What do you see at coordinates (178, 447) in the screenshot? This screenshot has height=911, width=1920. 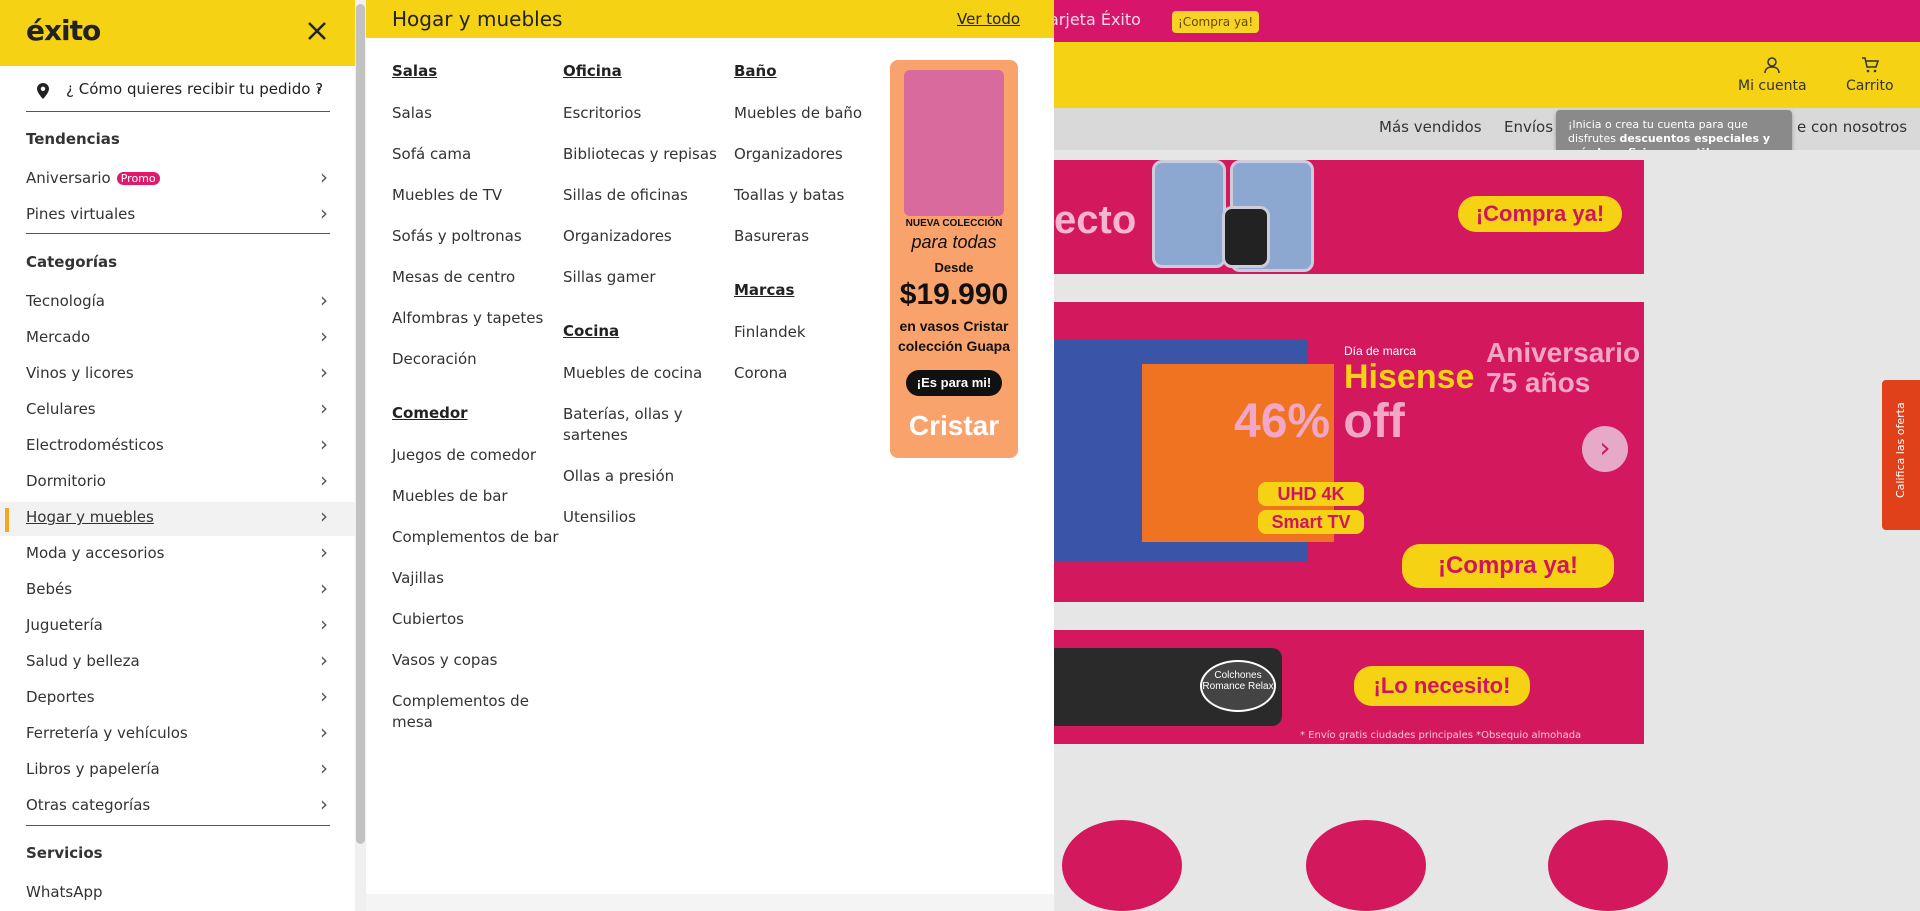 I see `category-item: Electrodomésticos ›` at bounding box center [178, 447].